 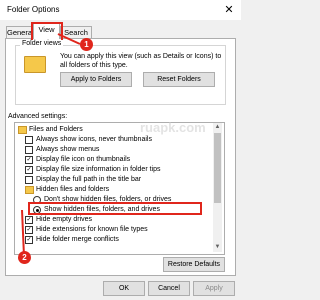 What do you see at coordinates (86, 44) in the screenshot?
I see `step-1-badge: 1` at bounding box center [86, 44].